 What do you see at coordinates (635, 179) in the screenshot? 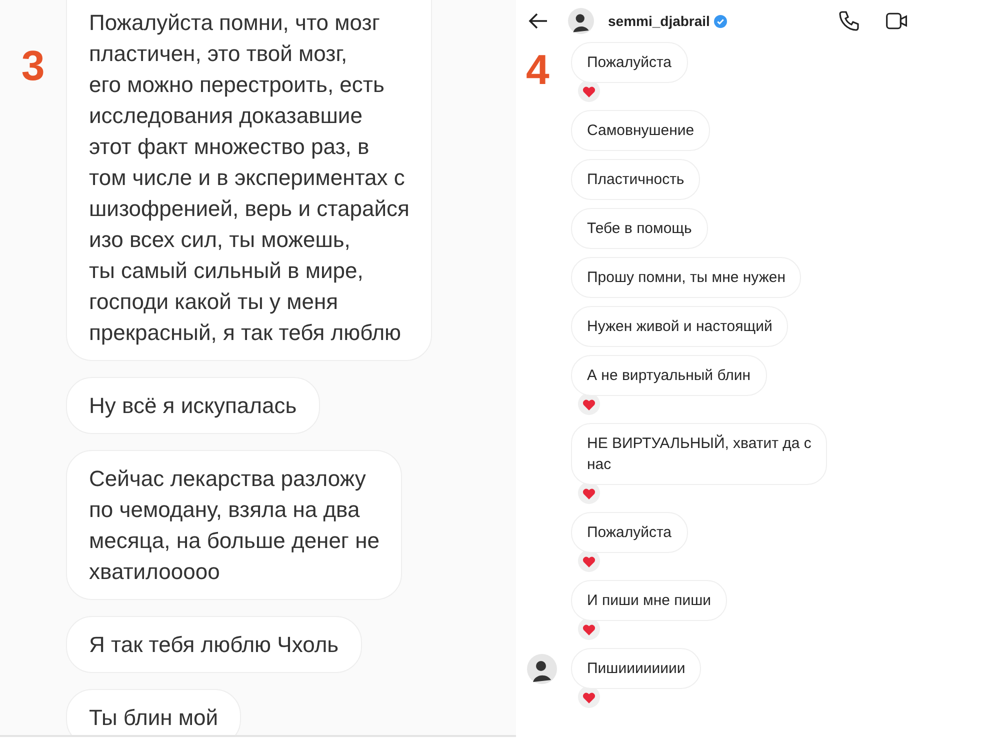
I see `message-bubble: Пластичность` at bounding box center [635, 179].